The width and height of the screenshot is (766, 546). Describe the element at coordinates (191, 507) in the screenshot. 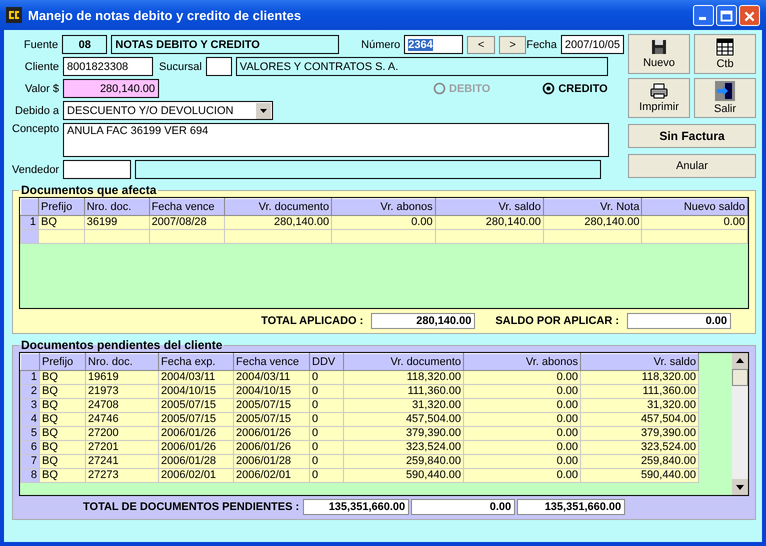

I see `total-label: TOTAL DE DOCUMENTOS PENDIENTES :` at that location.